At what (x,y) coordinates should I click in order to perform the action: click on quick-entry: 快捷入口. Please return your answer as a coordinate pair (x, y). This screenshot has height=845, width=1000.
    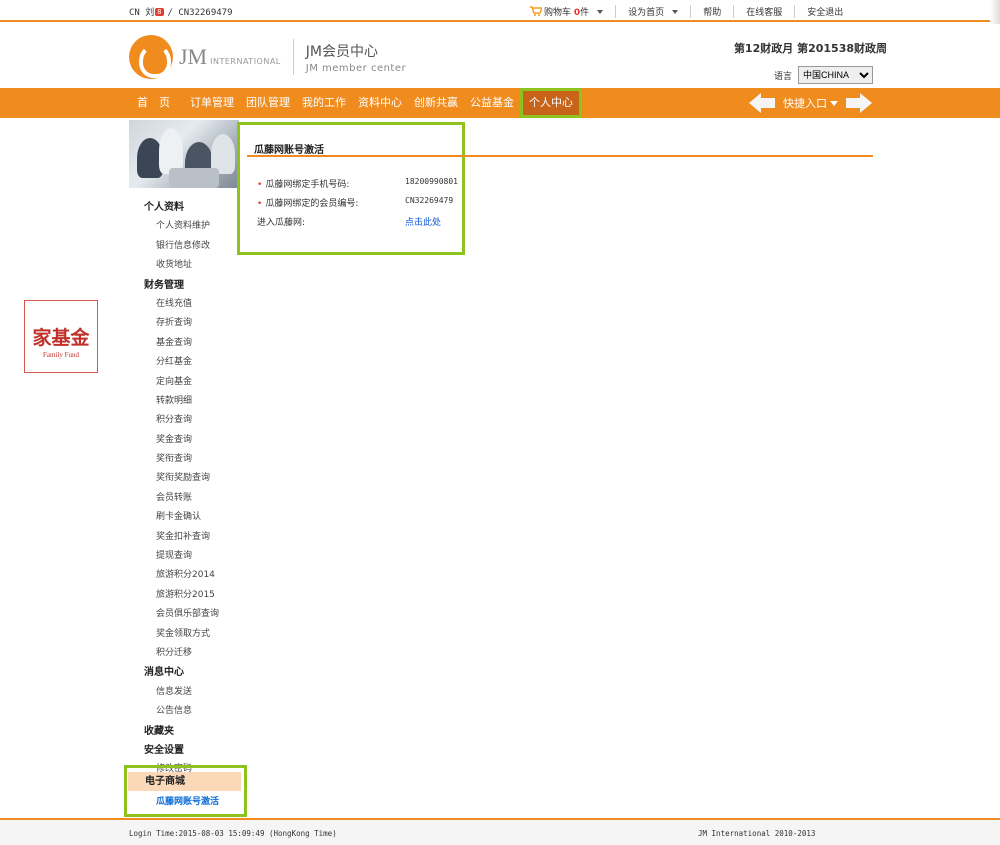
    Looking at the image, I should click on (810, 103).